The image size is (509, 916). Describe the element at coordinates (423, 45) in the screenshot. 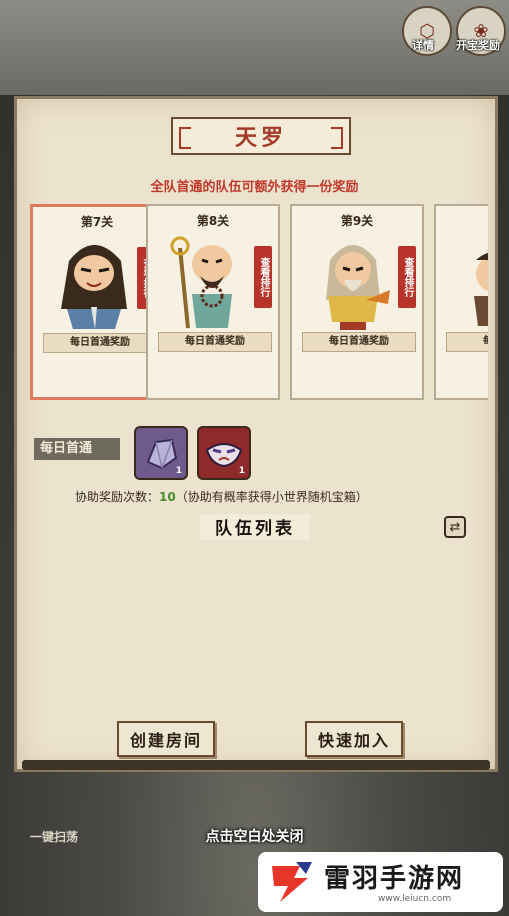

I see `details-label: 详情` at that location.